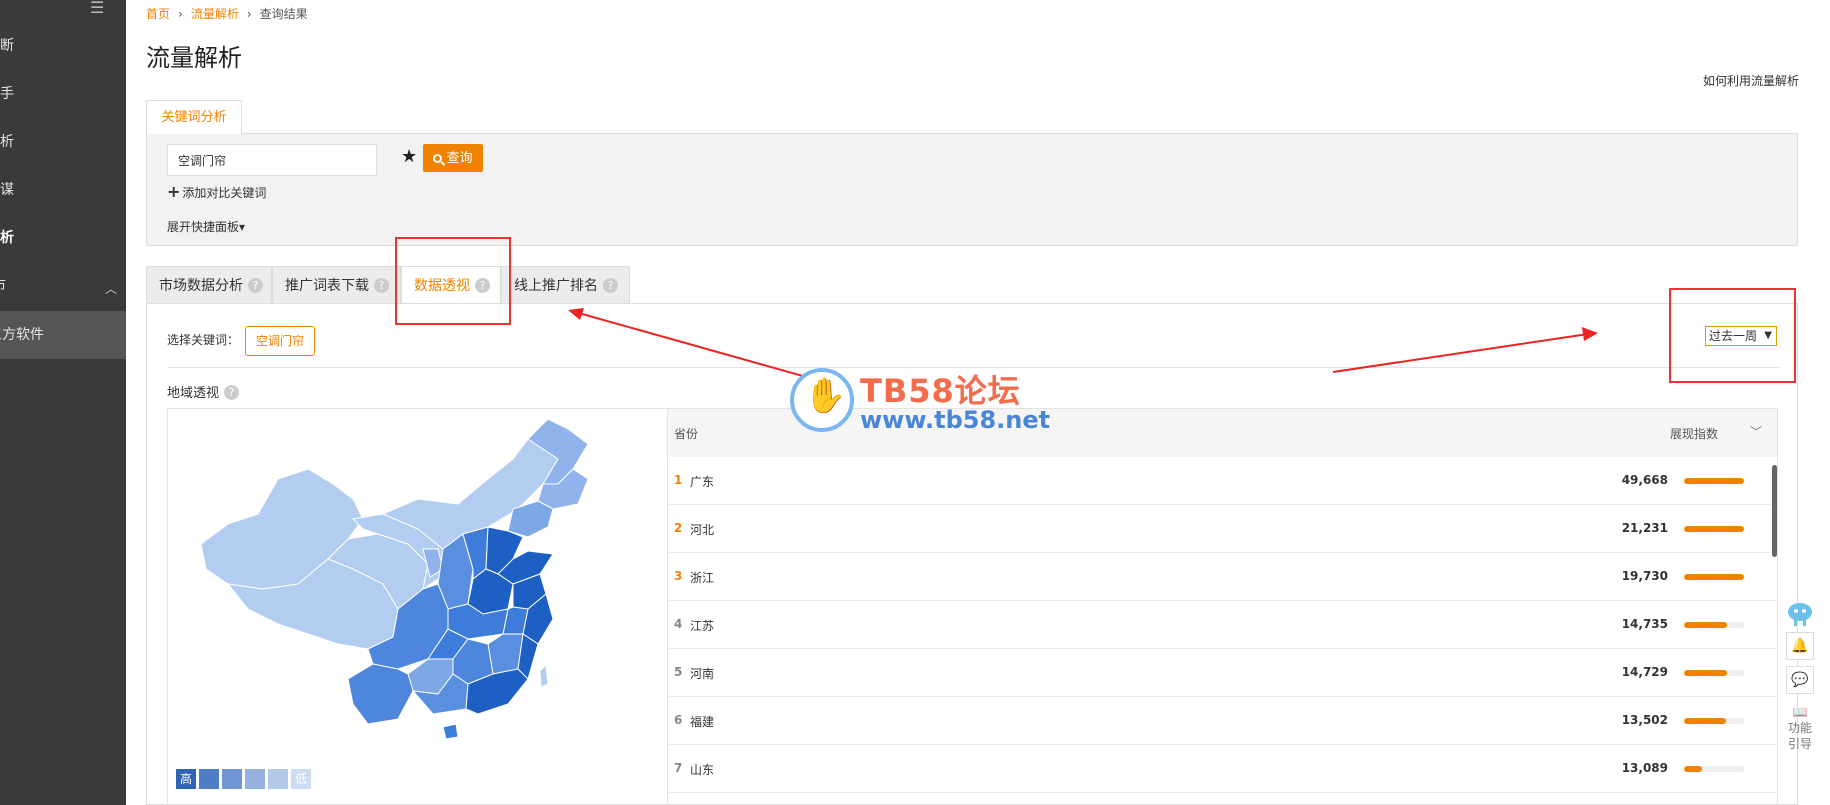  Describe the element at coordinates (1800, 728) in the screenshot. I see `feature-guide: 📖 功能 引导` at that location.